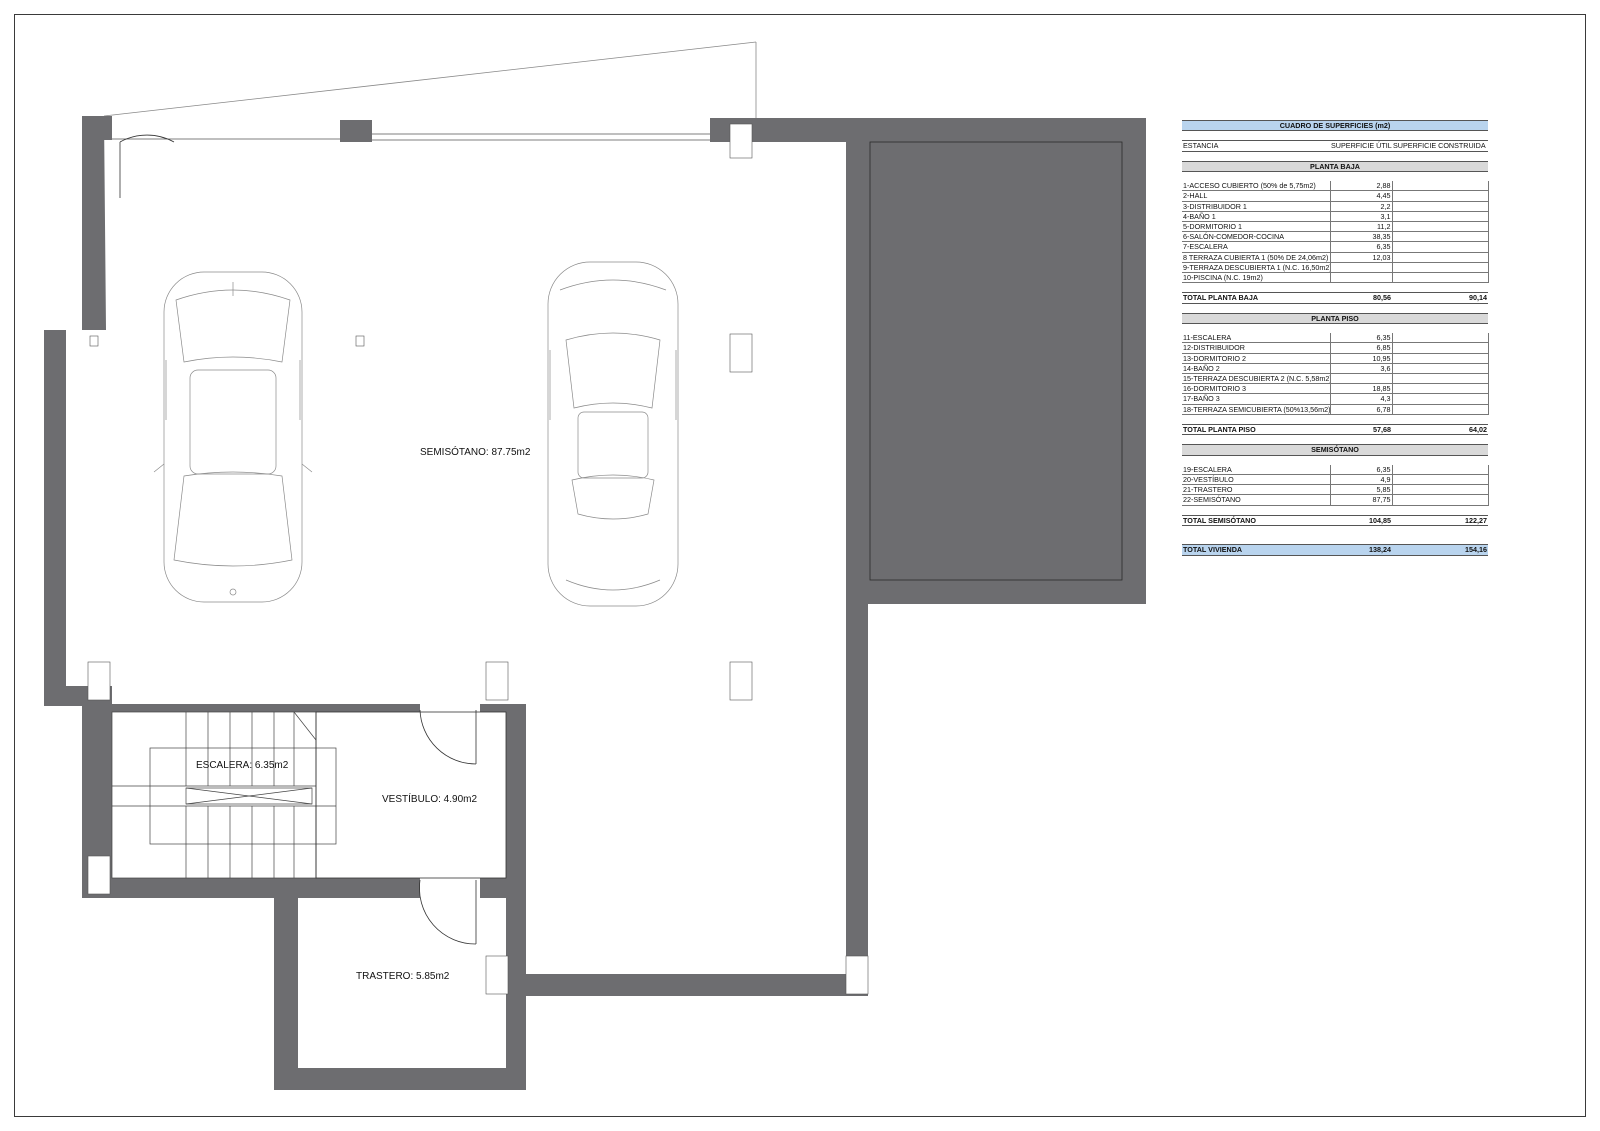 The width and height of the screenshot is (1600, 1131). Describe the element at coordinates (1440, 429) in the screenshot. I see `total-construida: 64,02` at that location.